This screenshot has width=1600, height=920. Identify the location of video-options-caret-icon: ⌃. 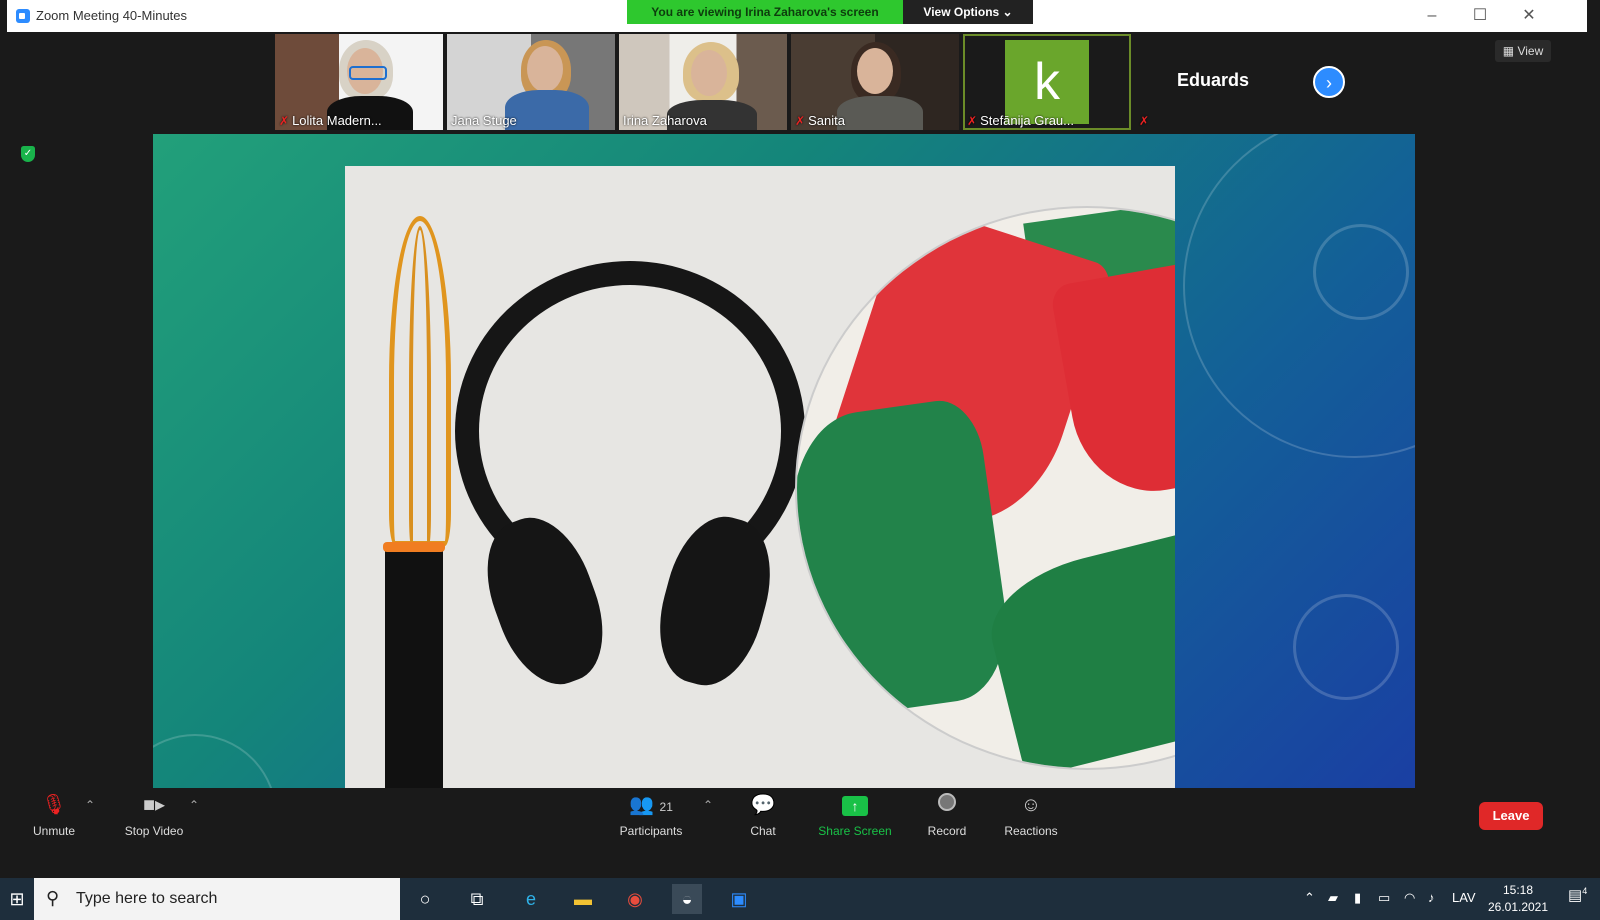
(194, 805).